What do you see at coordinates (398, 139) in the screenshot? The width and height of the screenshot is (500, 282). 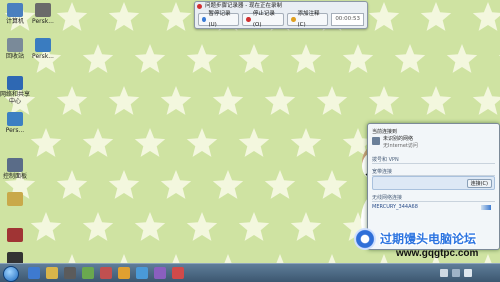 I see `network-name: 未识别的网络` at bounding box center [398, 139].